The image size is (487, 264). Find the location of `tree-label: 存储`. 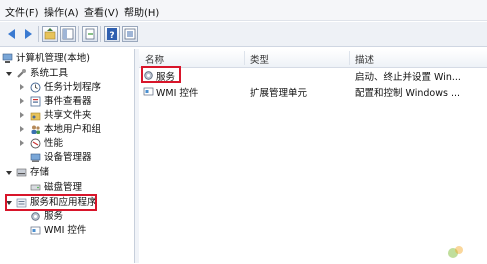

tree-label: 存储 is located at coordinates (40, 172).